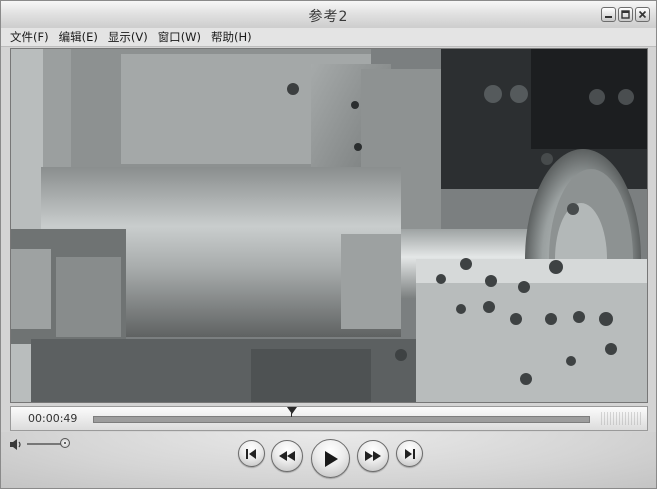 This screenshot has width=657, height=489. I want to click on close-icon, so click(642, 14).